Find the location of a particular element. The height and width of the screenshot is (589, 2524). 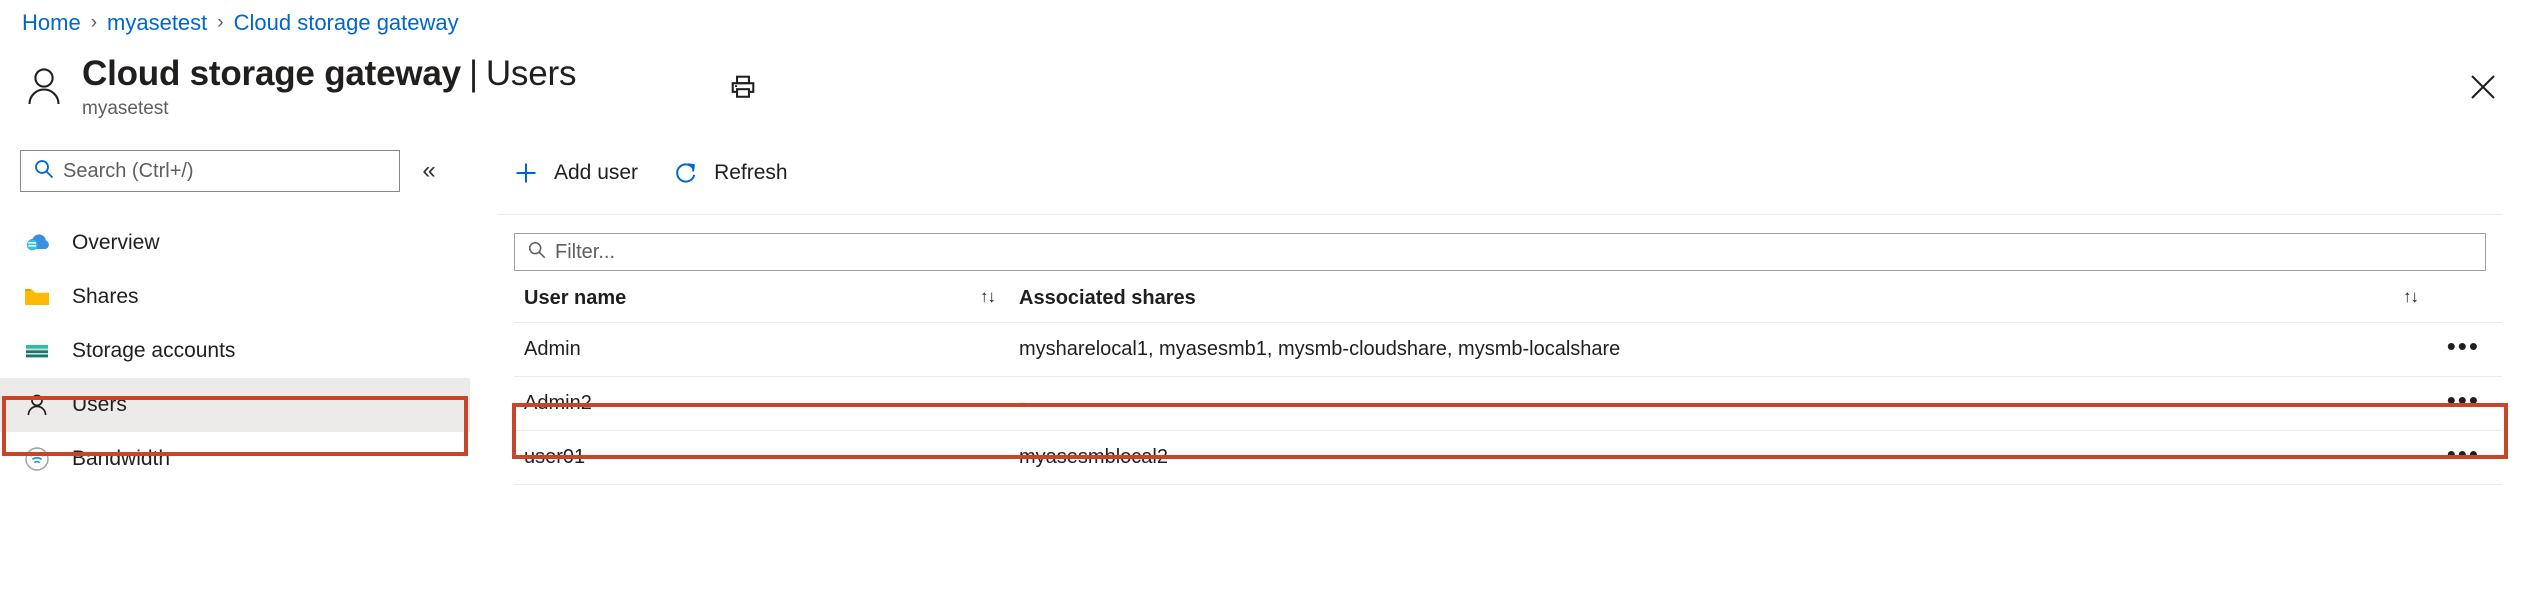

refresh-icon is located at coordinates (686, 173).